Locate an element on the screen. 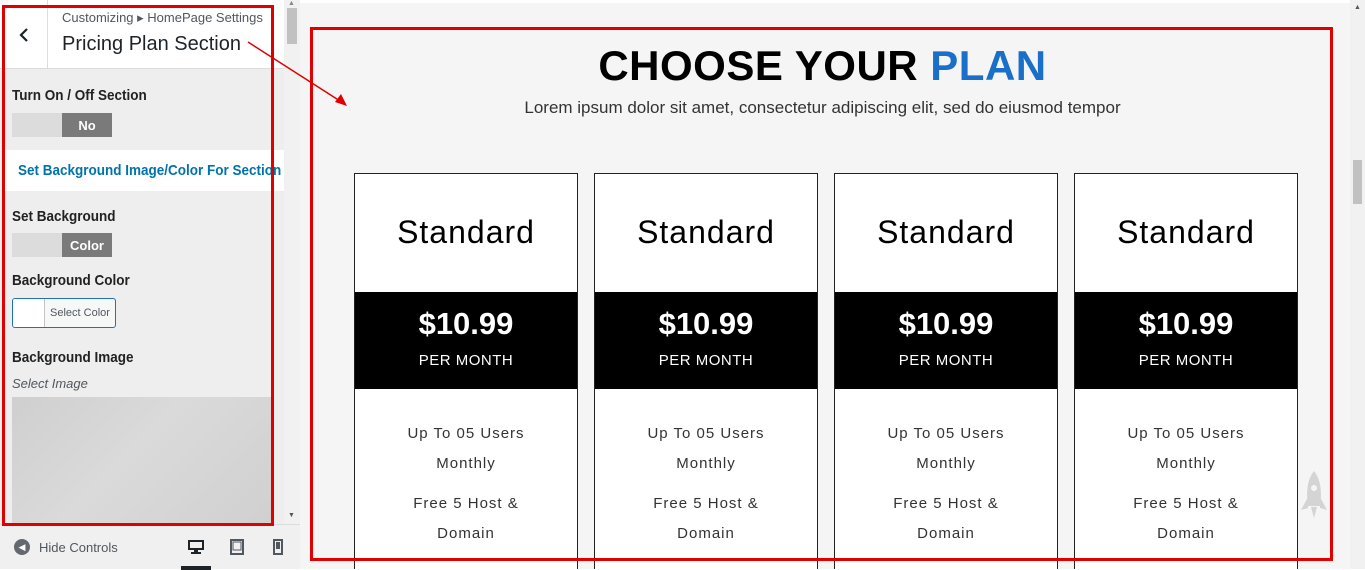  preview-mobile-button is located at coordinates (278, 552).